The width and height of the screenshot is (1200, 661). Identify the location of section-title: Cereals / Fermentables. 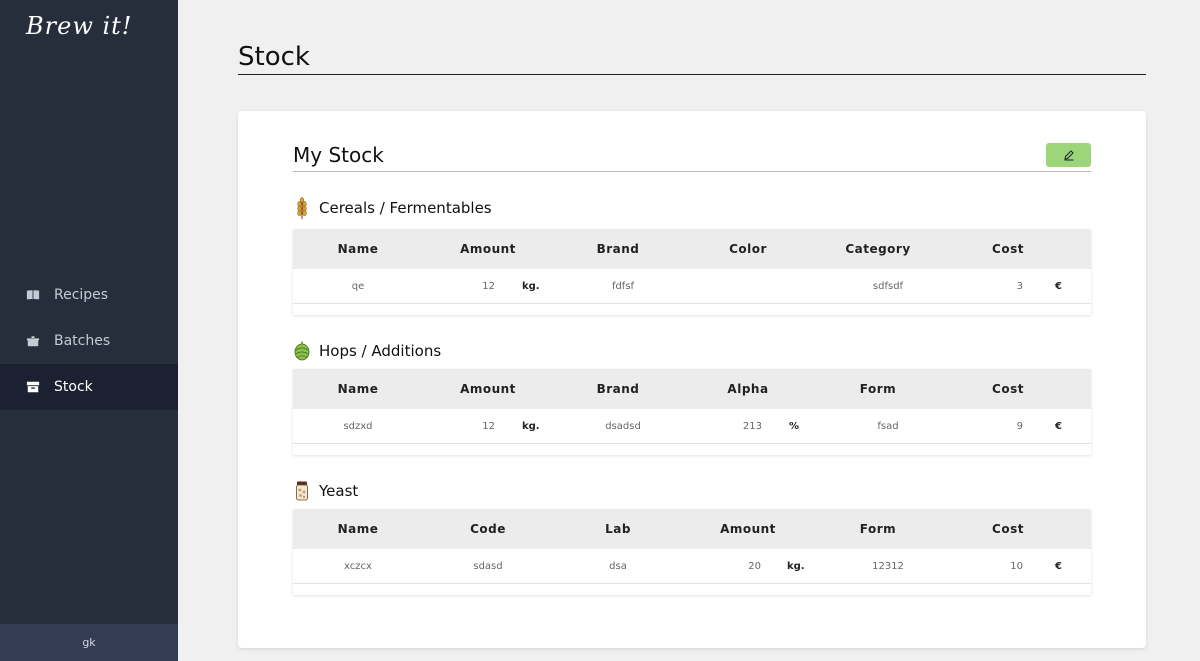
(405, 208).